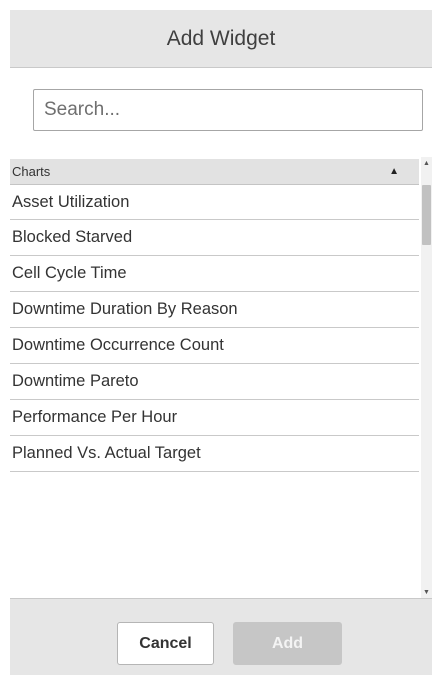  What do you see at coordinates (426, 163) in the screenshot?
I see `scroll-up-arrow-icon: ▲` at bounding box center [426, 163].